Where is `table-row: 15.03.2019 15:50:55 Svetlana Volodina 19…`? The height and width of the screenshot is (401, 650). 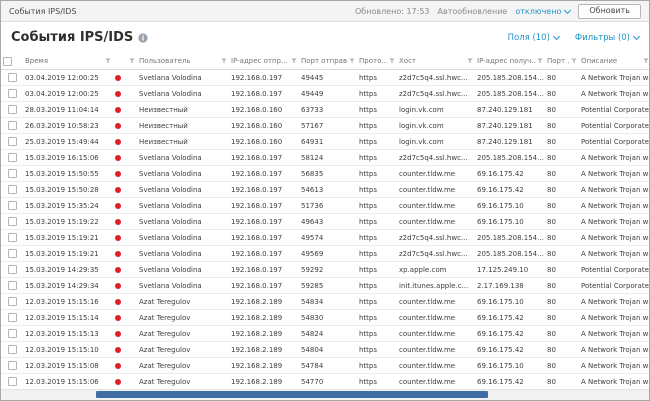
table-row: 15.03.2019 15:50:55 Svetlana Volodina 19… is located at coordinates (325, 173).